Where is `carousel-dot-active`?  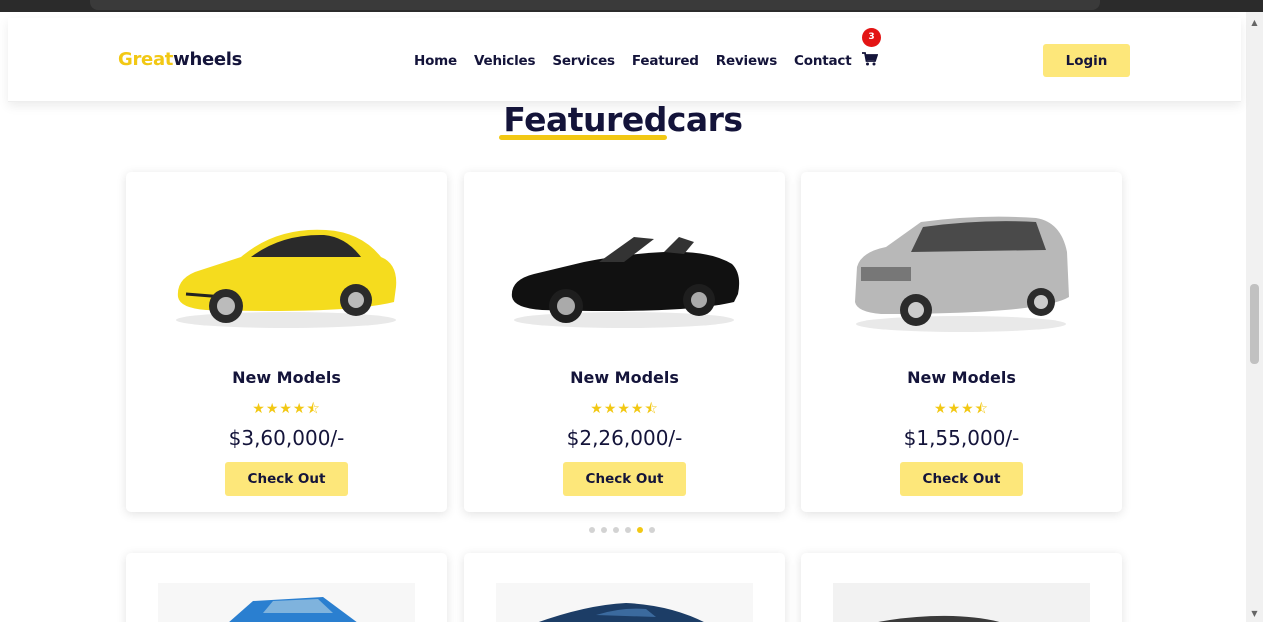 carousel-dot-active is located at coordinates (640, 530).